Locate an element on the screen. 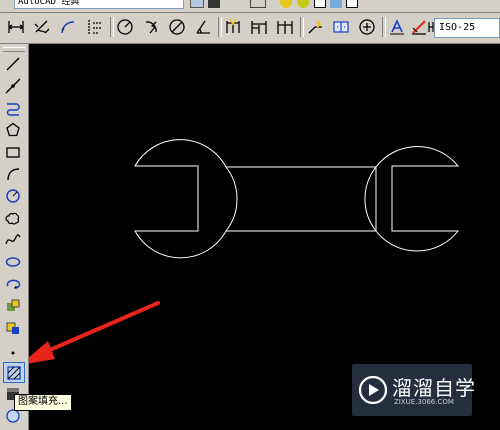 The width and height of the screenshot is (500, 430). layer-manager-icon is located at coordinates (258, 4).